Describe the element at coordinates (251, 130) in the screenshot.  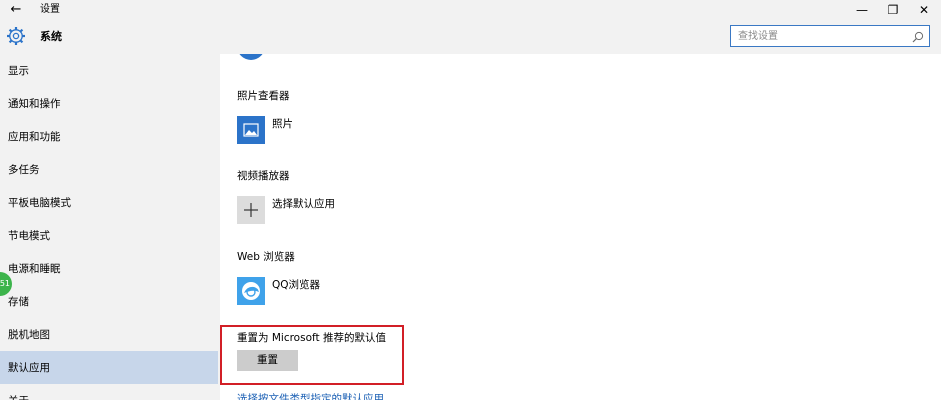
I see `photos-app-icon` at that location.